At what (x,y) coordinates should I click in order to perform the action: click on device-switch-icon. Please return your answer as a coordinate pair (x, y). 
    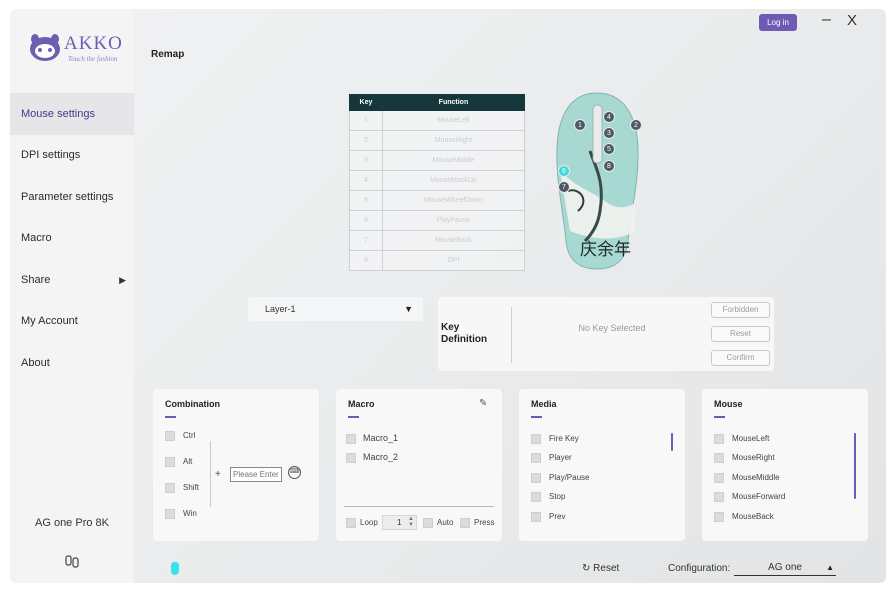
    Looking at the image, I should click on (72, 563).